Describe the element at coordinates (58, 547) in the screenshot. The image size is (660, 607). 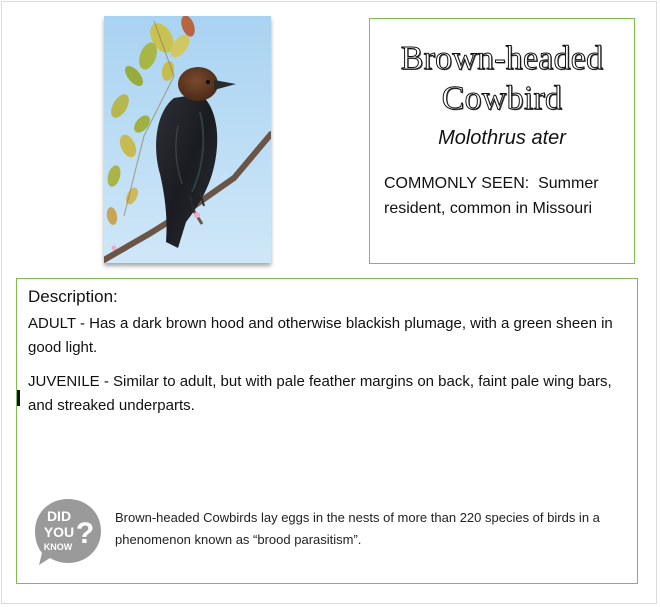
I see `dyk-line3: KNOW` at that location.